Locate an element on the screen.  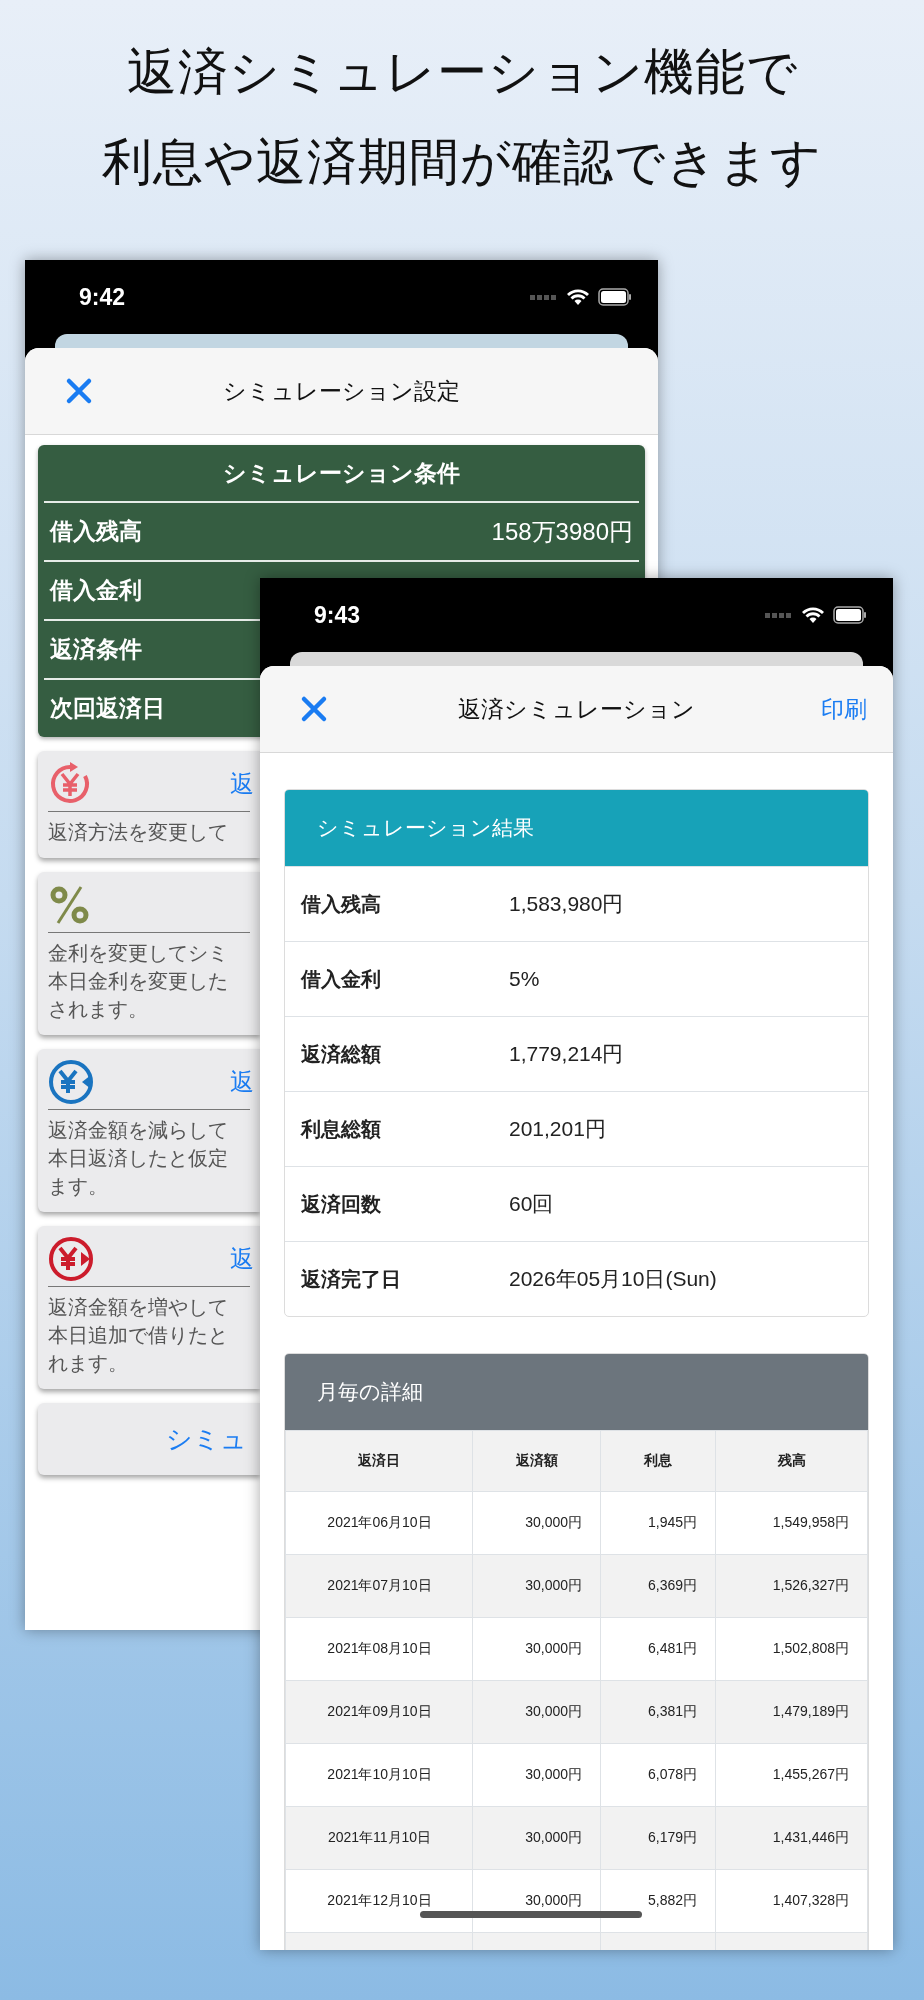
table-cell: 2021年11月10日 is located at coordinates (379, 1838).